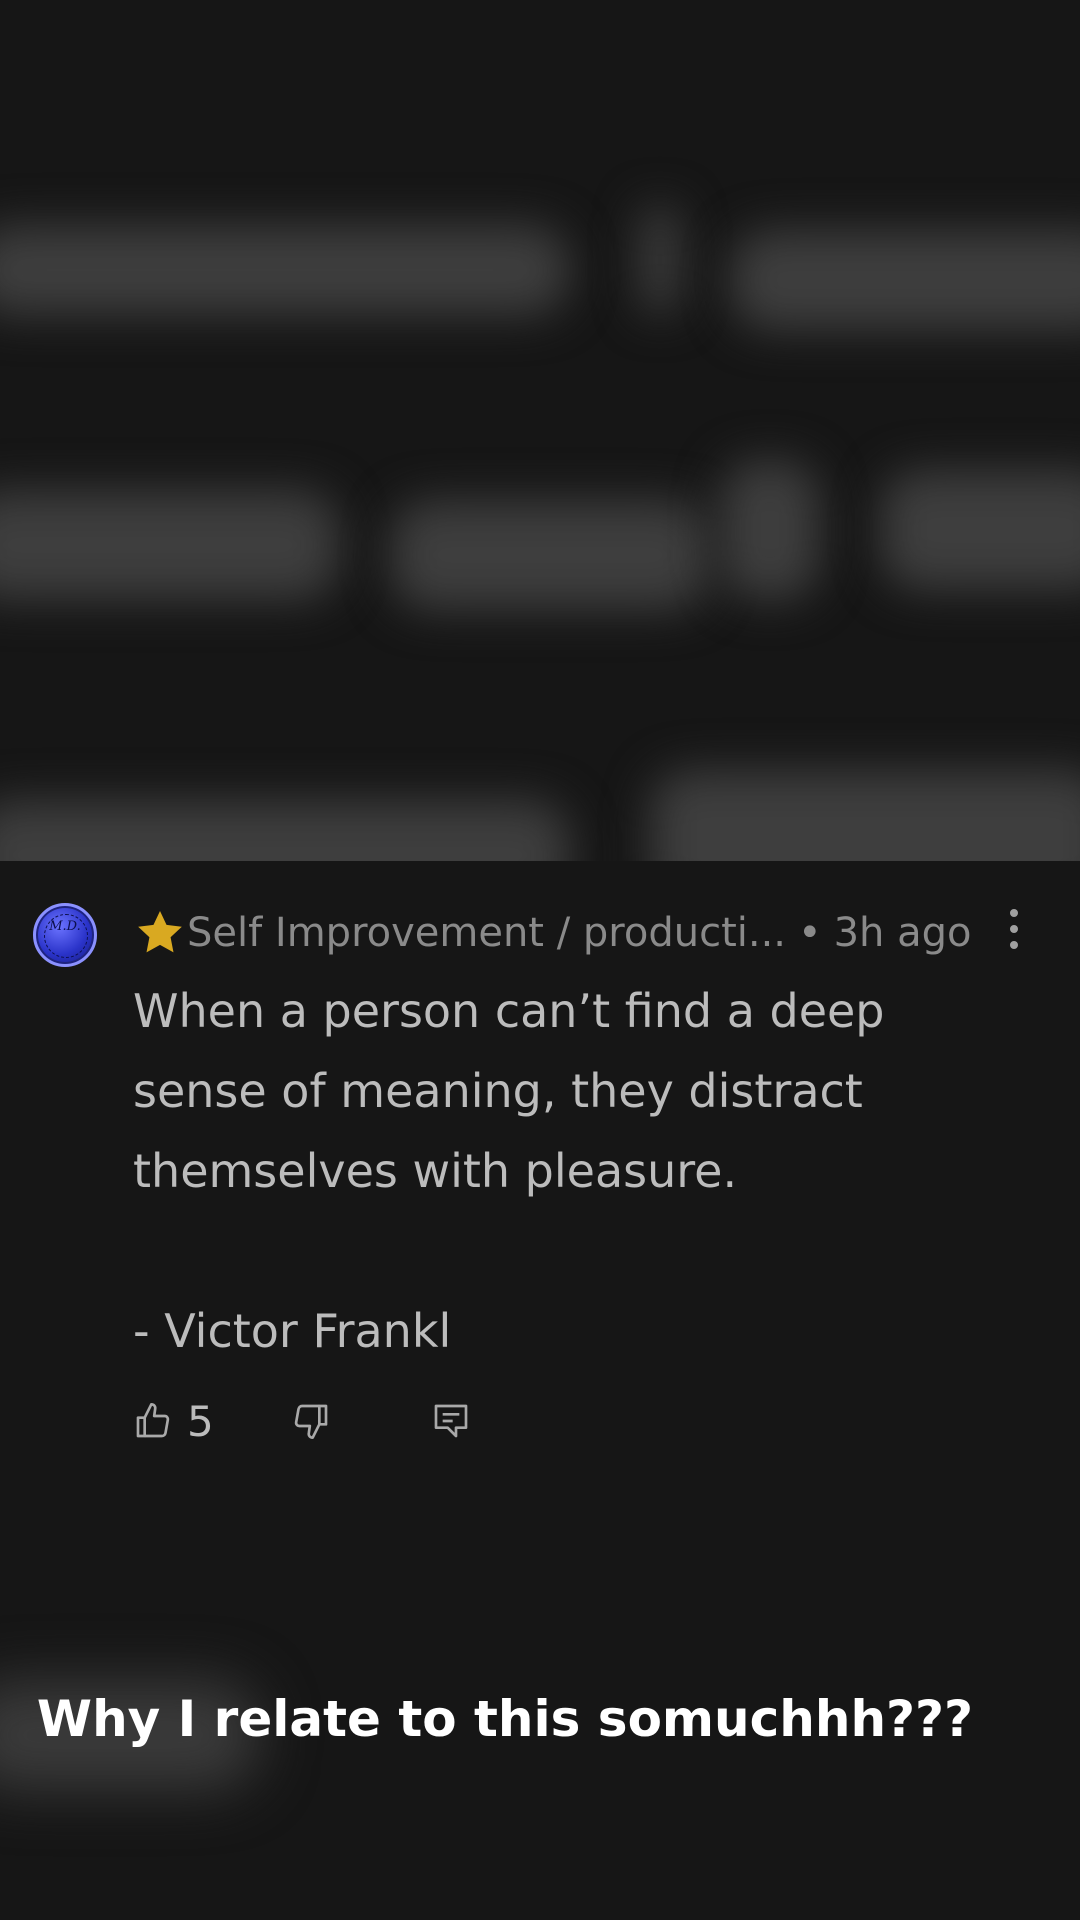 The height and width of the screenshot is (1920, 1080). Describe the element at coordinates (160, 931) in the screenshot. I see `star-icon` at that location.